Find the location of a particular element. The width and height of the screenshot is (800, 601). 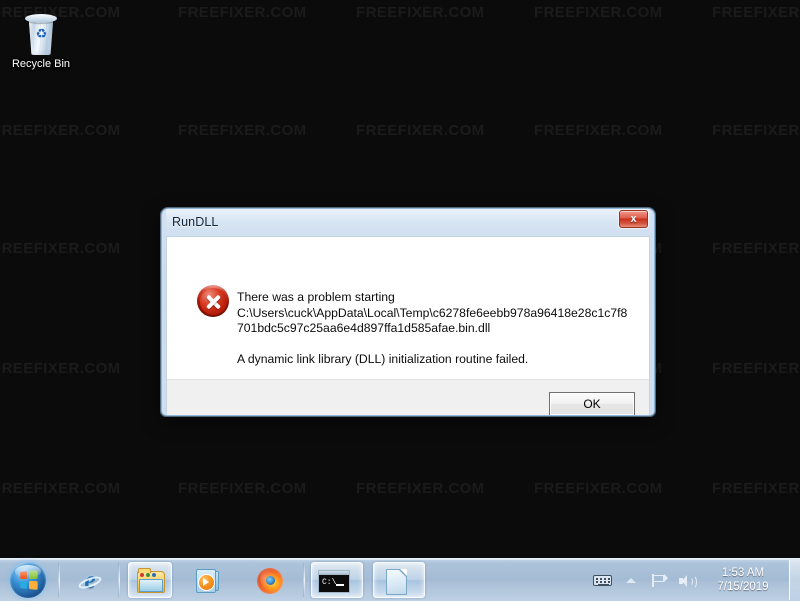

start-button is located at coordinates (27, 579).